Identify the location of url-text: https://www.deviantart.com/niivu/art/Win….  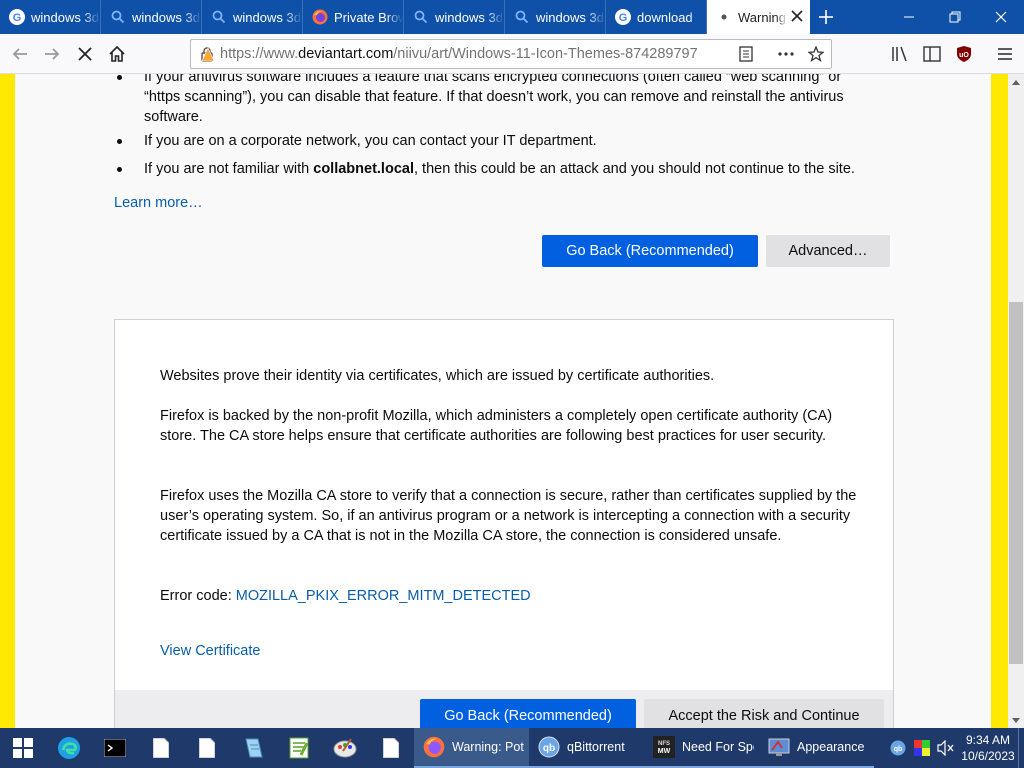
(459, 54).